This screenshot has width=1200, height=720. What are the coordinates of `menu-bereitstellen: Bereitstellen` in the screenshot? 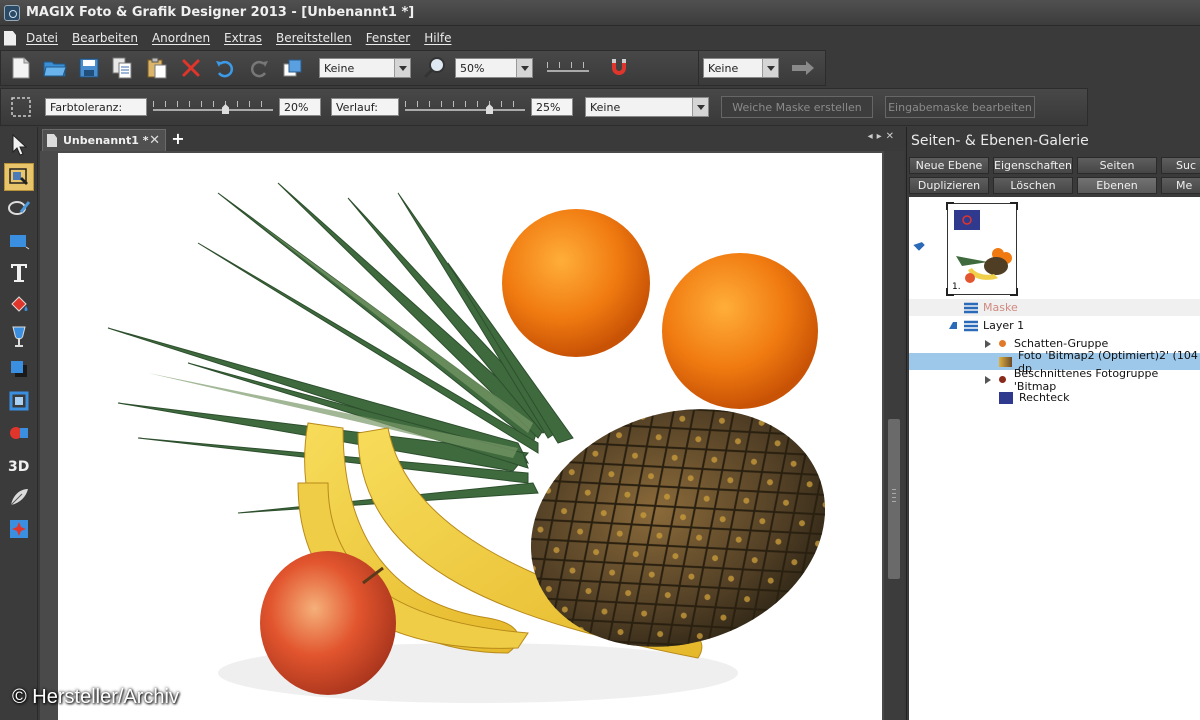 It's located at (314, 38).